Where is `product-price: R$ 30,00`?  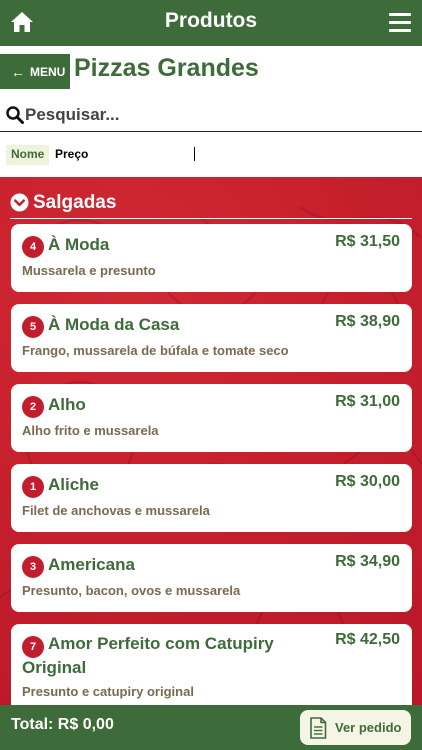 product-price: R$ 30,00 is located at coordinates (367, 481).